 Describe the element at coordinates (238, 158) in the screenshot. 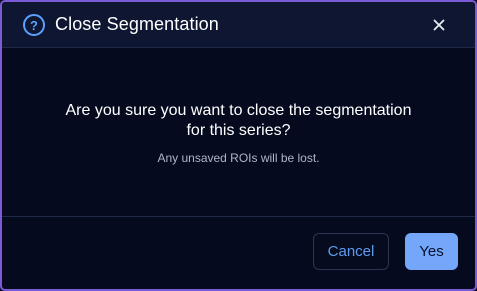

I see `warning-note: Any unsaved ROIs will be lost.` at that location.